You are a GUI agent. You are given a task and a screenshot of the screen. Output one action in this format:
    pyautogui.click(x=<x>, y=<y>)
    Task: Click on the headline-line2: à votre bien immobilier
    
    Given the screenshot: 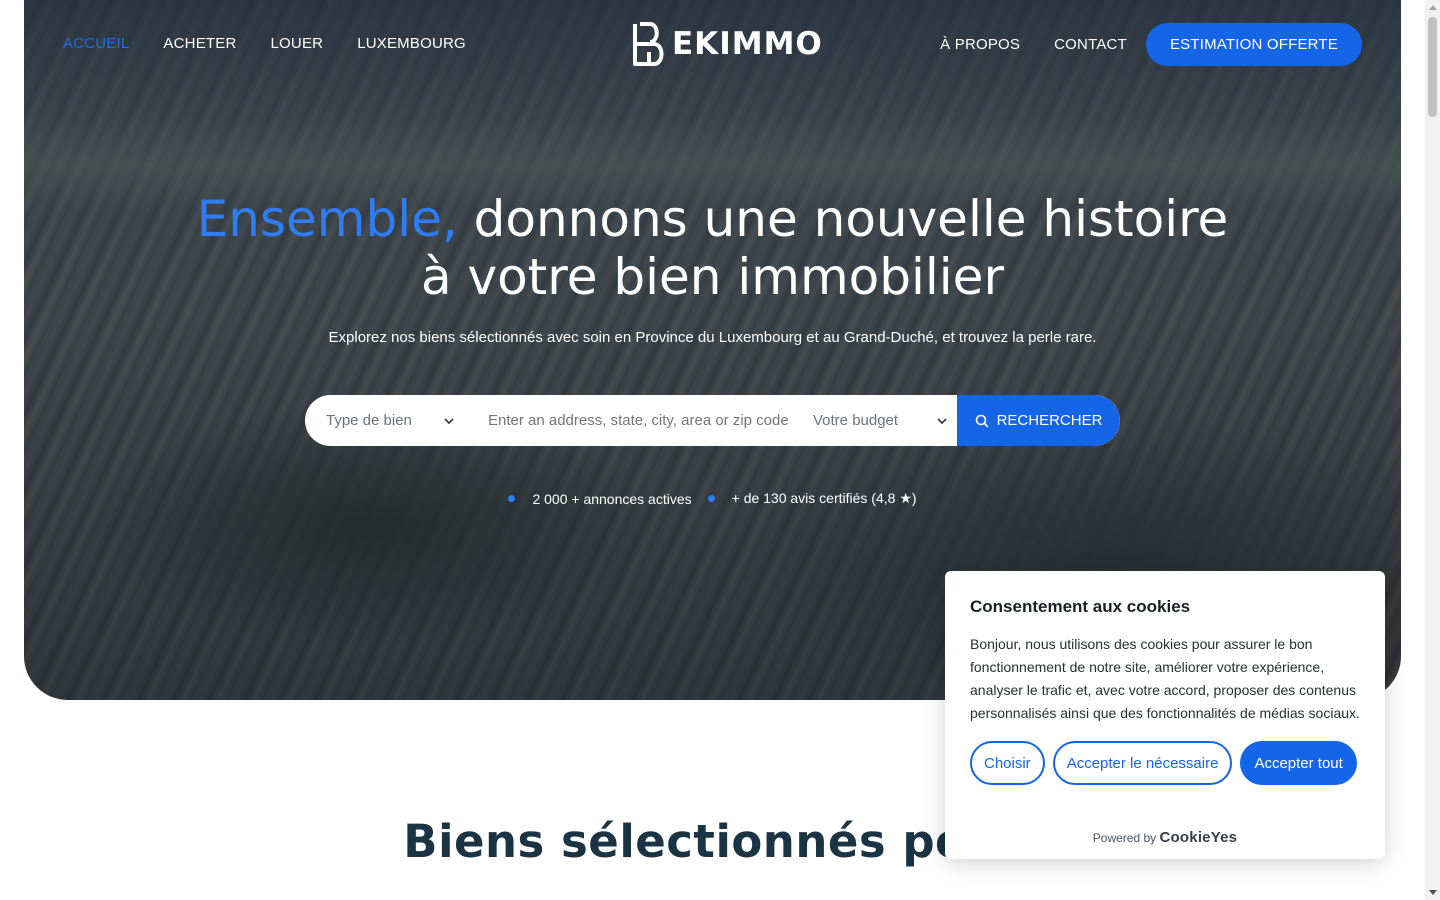 What is the action you would take?
    pyautogui.click(x=712, y=277)
    